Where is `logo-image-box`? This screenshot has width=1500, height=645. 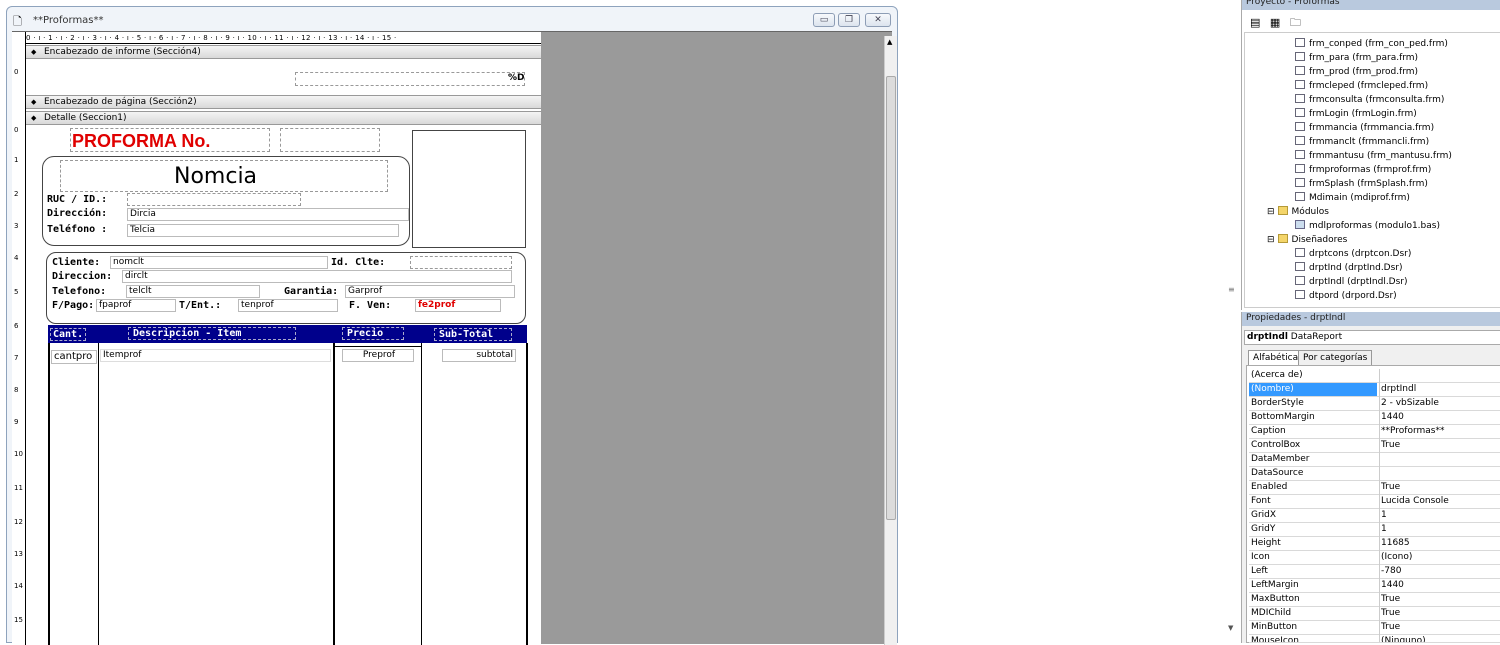
logo-image-box is located at coordinates (469, 189).